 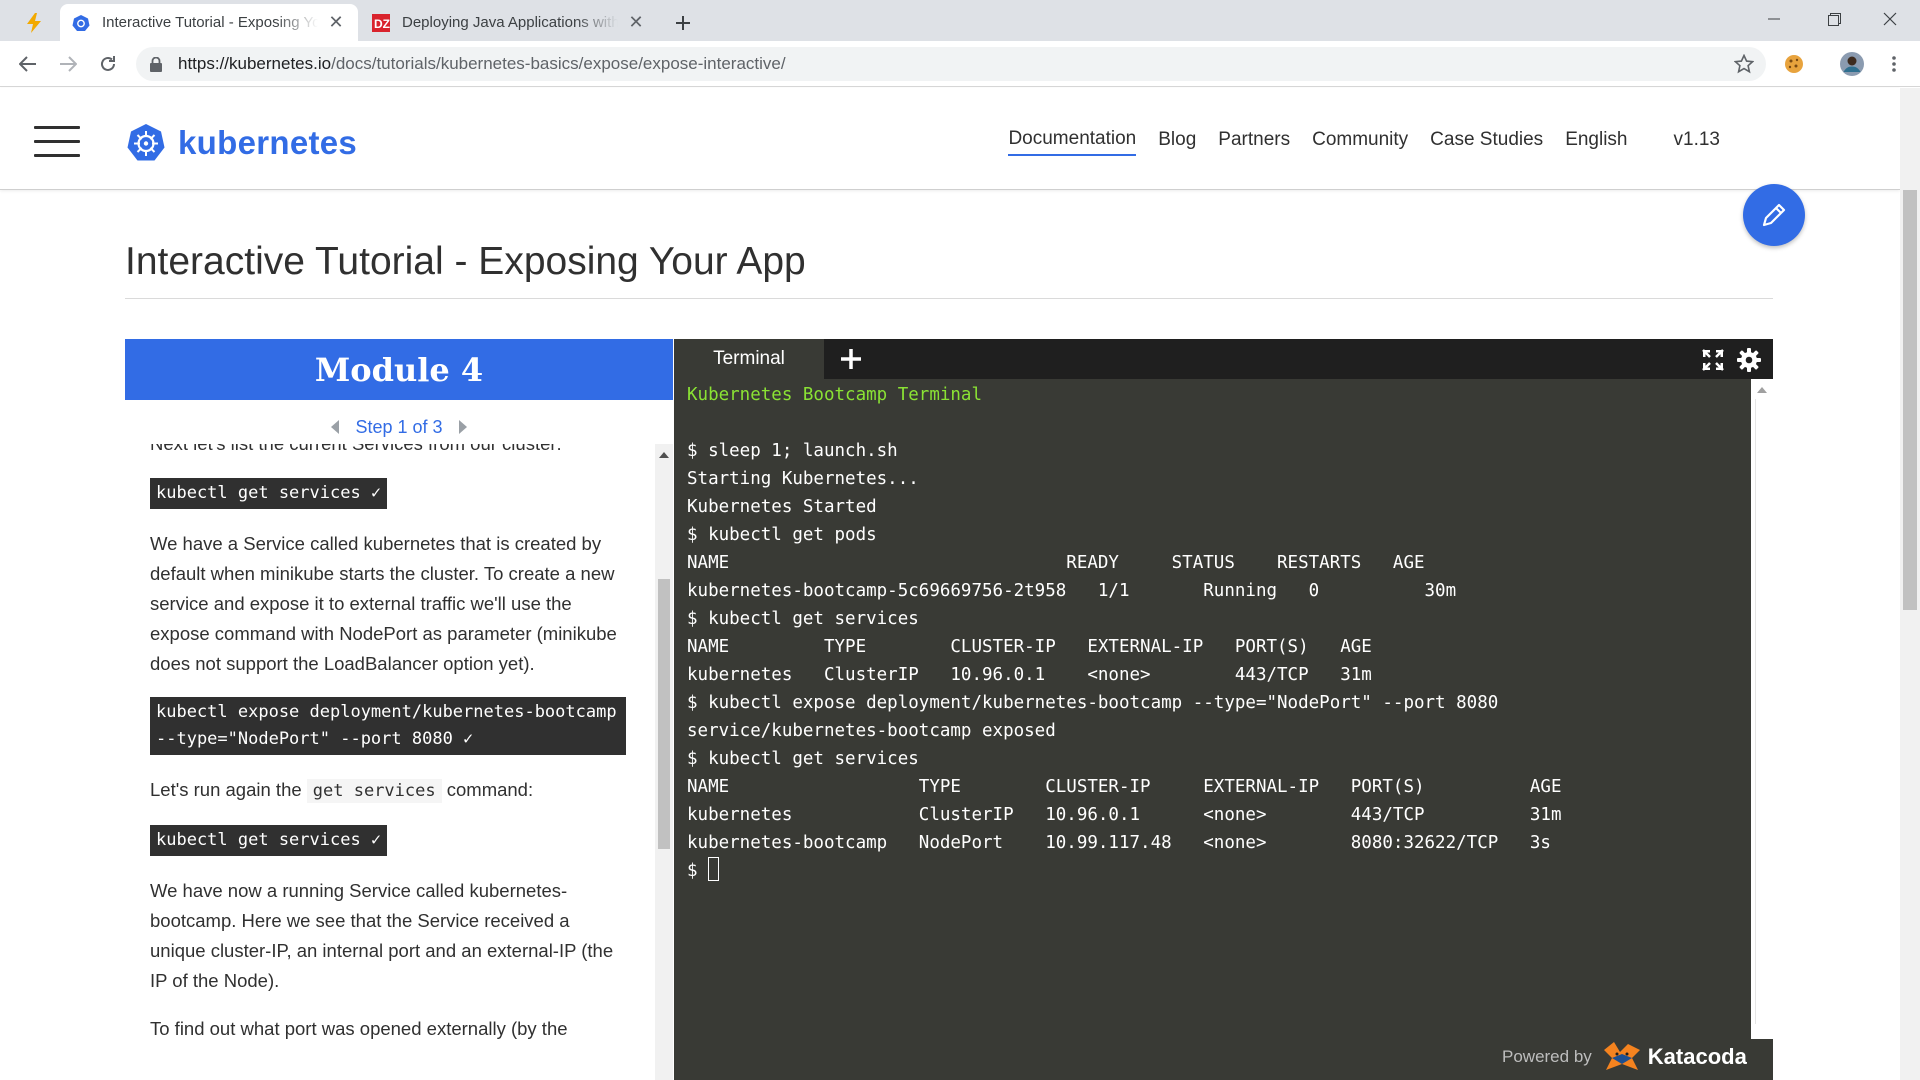 I want to click on page-scrollbar, so click(x=1910, y=584).